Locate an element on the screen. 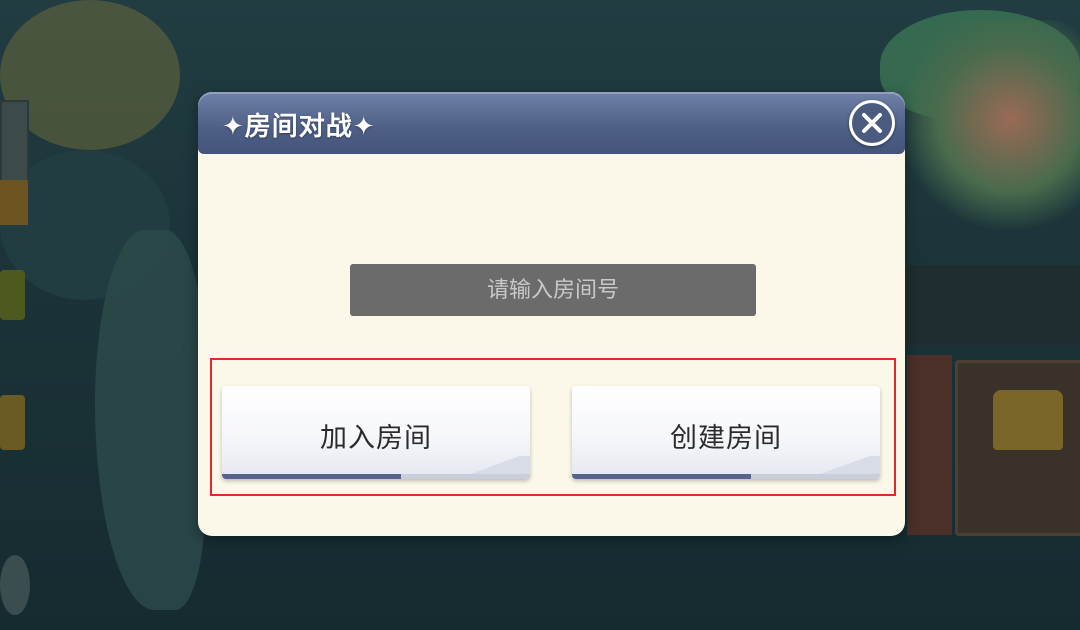 The image size is (1080, 630). treasure-chest-icon is located at coordinates (1028, 420).